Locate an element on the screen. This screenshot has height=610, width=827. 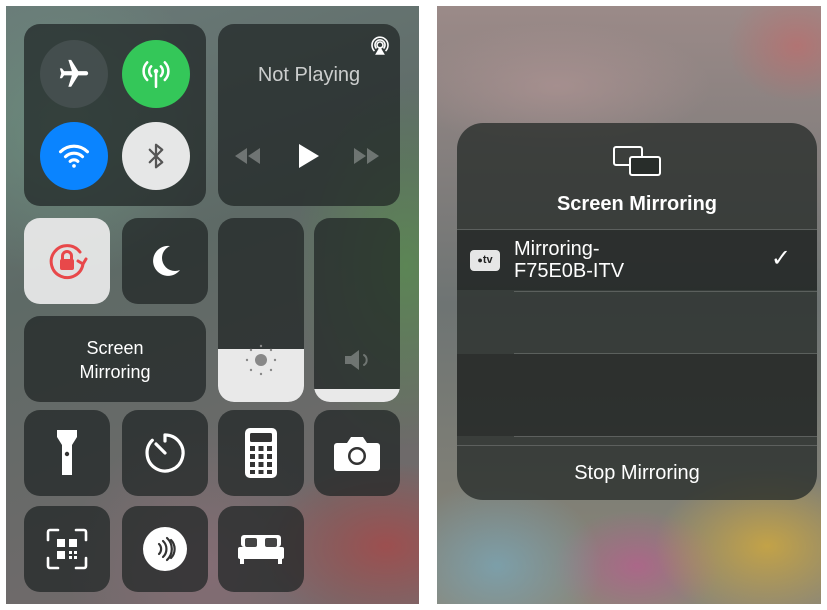
bed-icon is located at coordinates (261, 549).